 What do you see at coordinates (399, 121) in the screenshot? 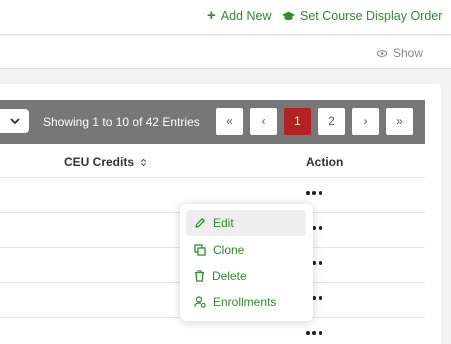
I see `last-page-button: »` at bounding box center [399, 121].